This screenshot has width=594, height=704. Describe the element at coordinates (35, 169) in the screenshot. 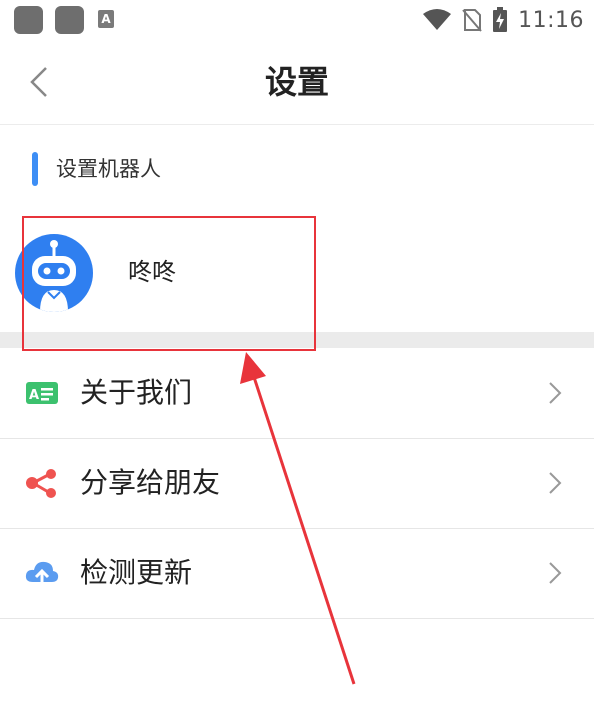

I see `section-accent-bar` at that location.